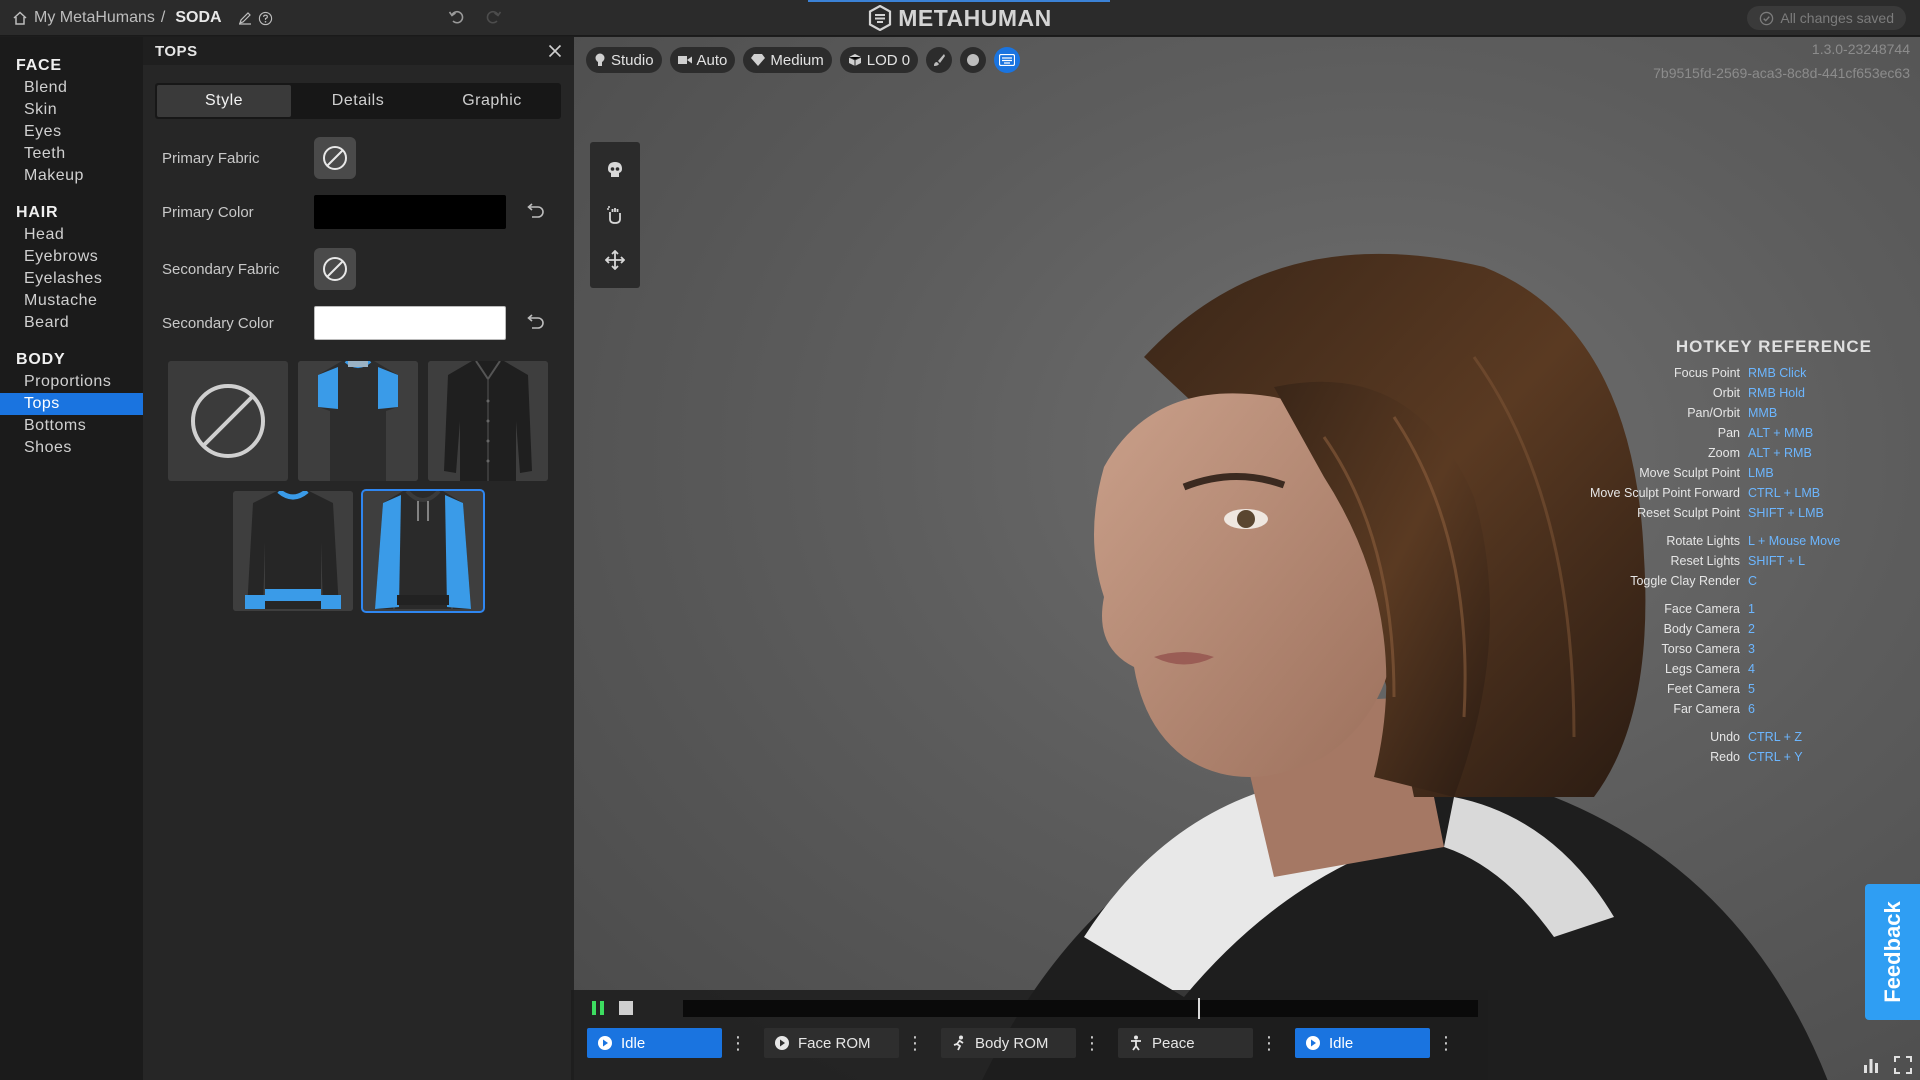 The height and width of the screenshot is (1080, 1920). What do you see at coordinates (218, 323) in the screenshot?
I see `secondary-color-label: Secondary Color` at bounding box center [218, 323].